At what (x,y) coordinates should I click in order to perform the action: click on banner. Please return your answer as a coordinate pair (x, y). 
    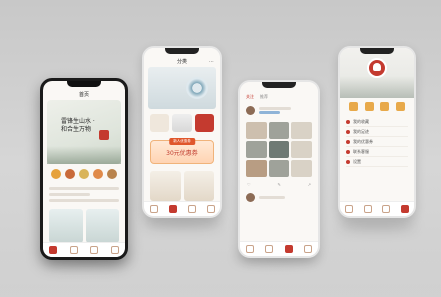
    Looking at the image, I should click on (182, 88).